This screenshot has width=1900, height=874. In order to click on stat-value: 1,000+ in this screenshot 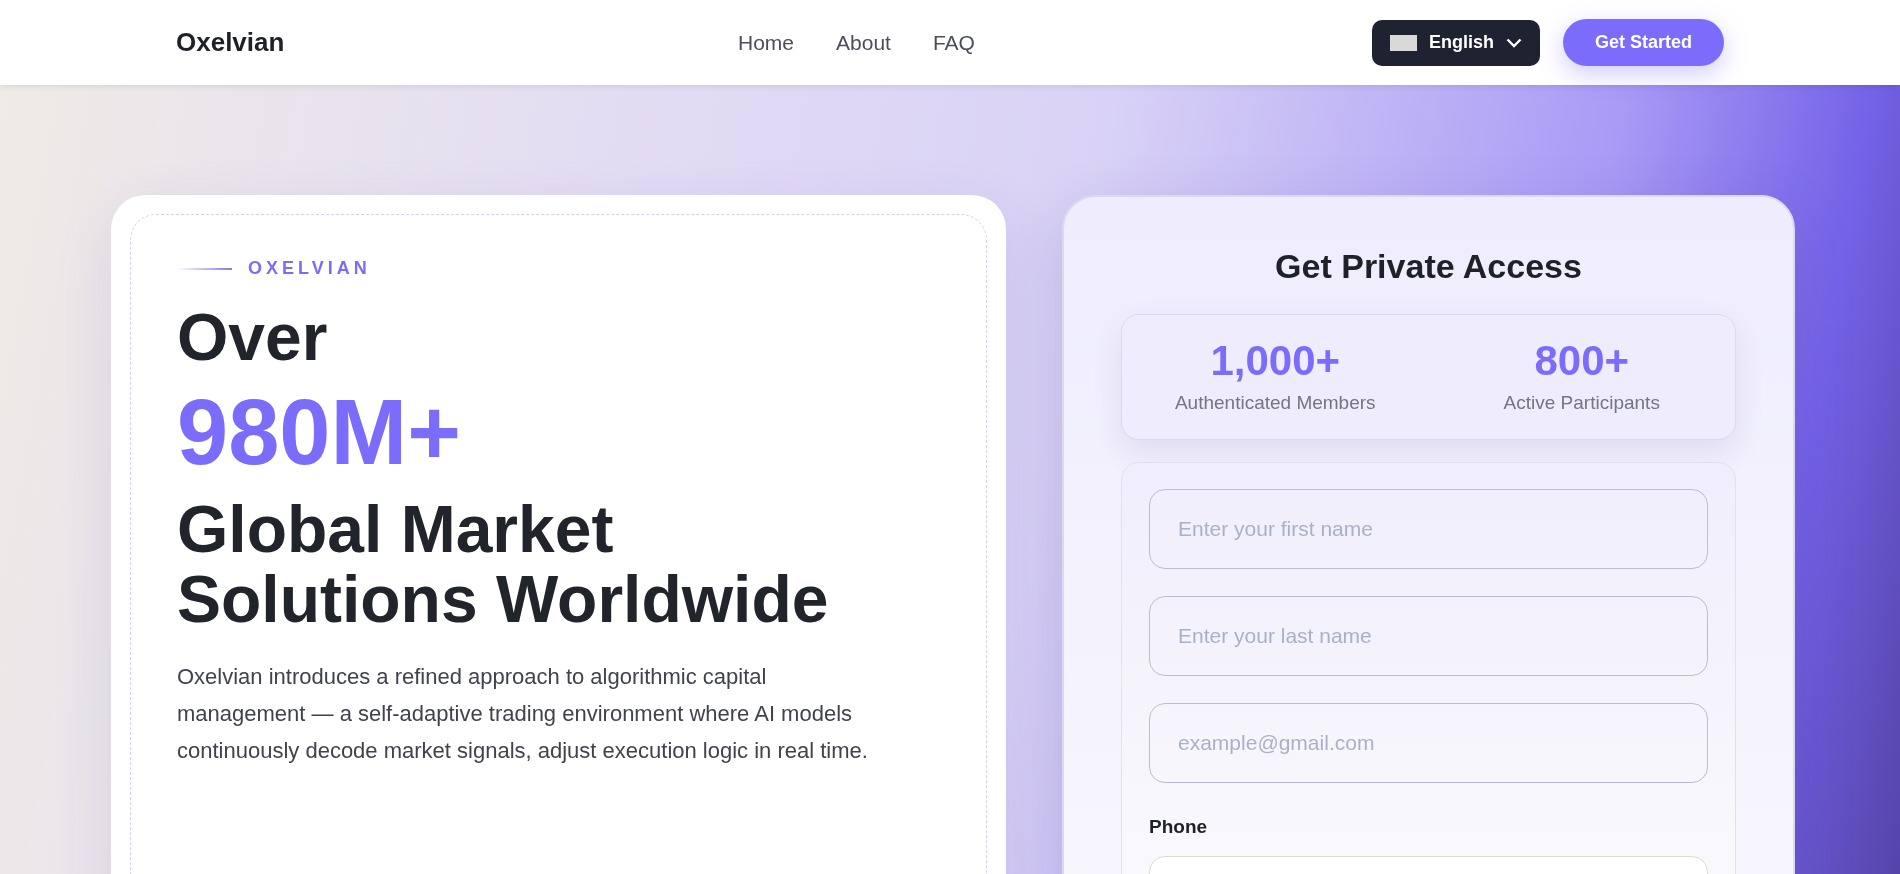, I will do `click(1275, 360)`.